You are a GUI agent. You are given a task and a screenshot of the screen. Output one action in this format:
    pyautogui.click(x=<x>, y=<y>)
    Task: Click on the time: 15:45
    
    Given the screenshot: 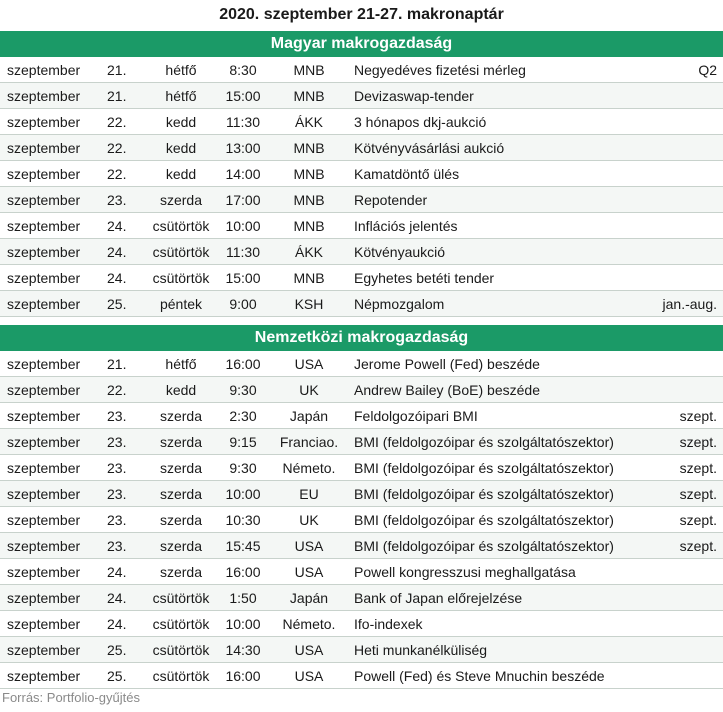 What is the action you would take?
    pyautogui.click(x=243, y=546)
    